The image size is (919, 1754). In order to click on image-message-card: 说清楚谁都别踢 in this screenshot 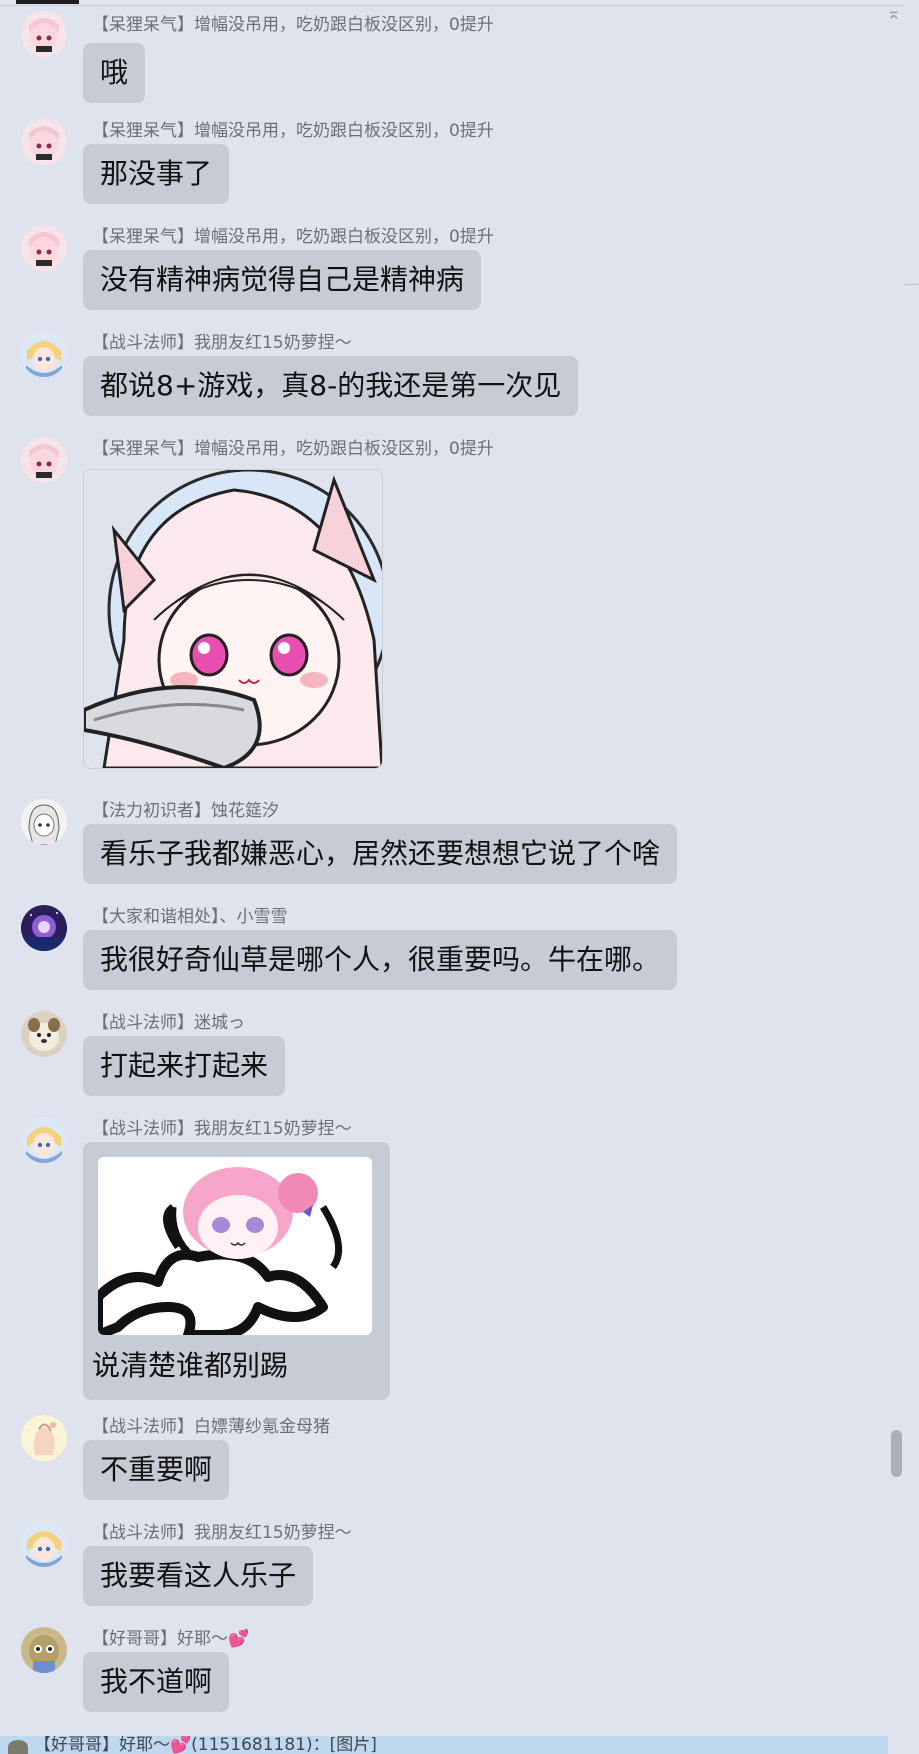, I will do `click(236, 1271)`.